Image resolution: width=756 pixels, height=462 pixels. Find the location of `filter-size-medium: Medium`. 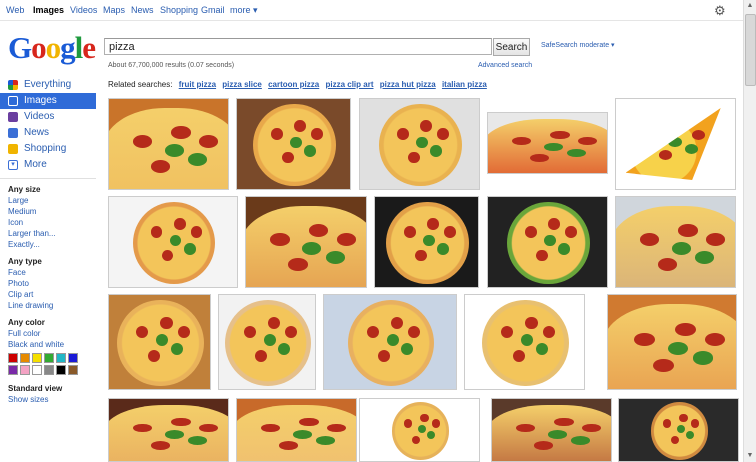

filter-size-medium: Medium is located at coordinates (52, 211).